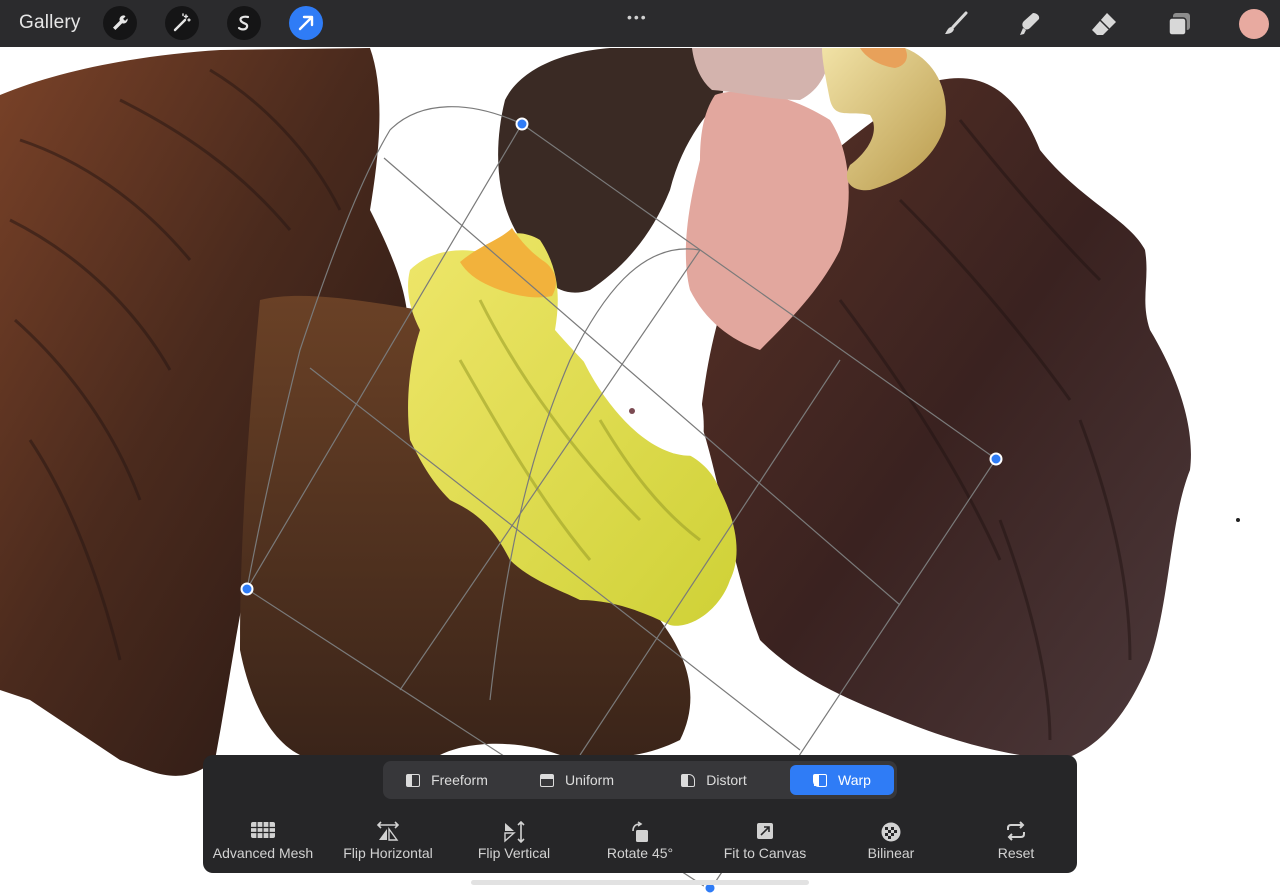 The height and width of the screenshot is (894, 1280). I want to click on stray-dot, so click(1238, 520).